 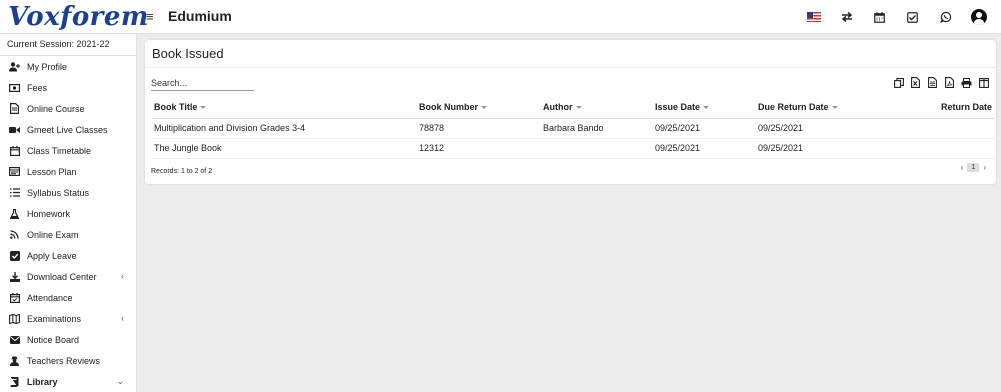 What do you see at coordinates (78, 17) in the screenshot?
I see `logo: Voxforem` at bounding box center [78, 17].